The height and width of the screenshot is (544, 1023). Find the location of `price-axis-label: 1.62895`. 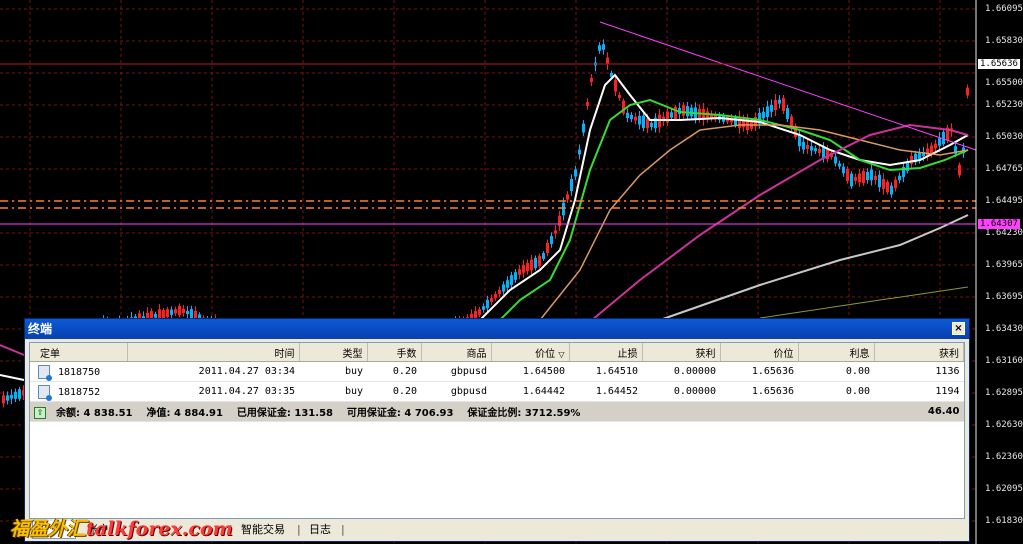

price-axis-label: 1.62895 is located at coordinates (1004, 393).